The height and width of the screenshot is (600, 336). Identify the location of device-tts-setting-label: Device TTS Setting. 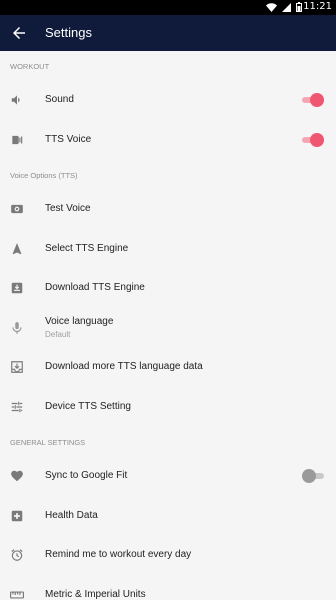
(88, 406).